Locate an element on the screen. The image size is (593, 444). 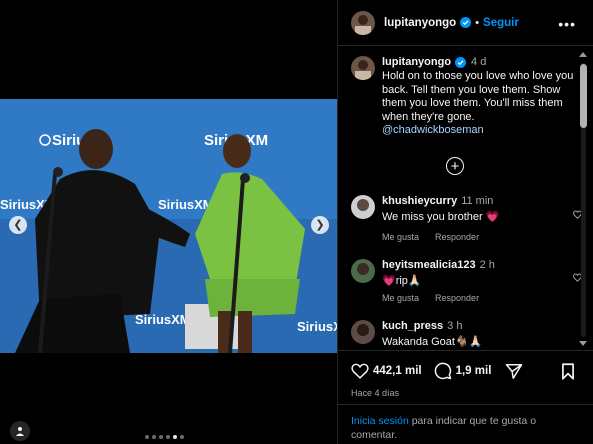
comments-count: 1,9 mil is located at coordinates (474, 371).